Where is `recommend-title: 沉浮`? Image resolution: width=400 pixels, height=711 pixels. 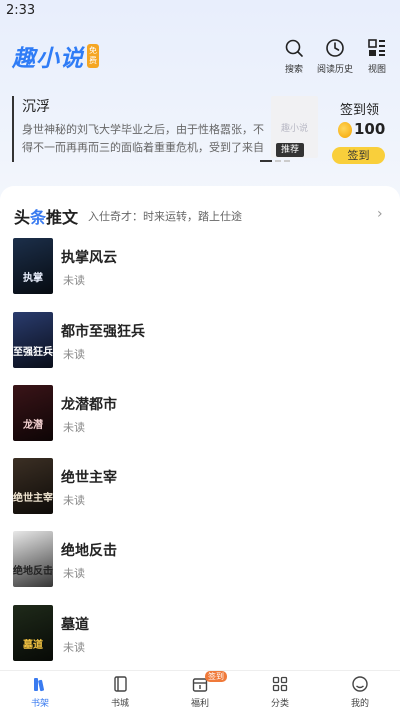
recommend-title: 沉浮 is located at coordinates (36, 106).